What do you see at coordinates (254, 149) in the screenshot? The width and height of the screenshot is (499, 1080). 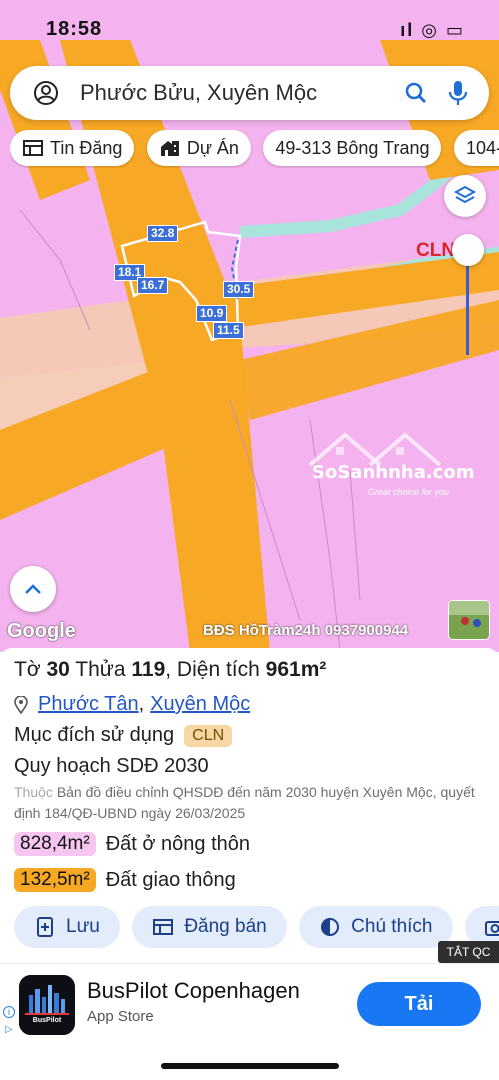 I see `filter-chips: Tin Đăng Dự Án 49-313 Bông Trang 104-16` at bounding box center [254, 149].